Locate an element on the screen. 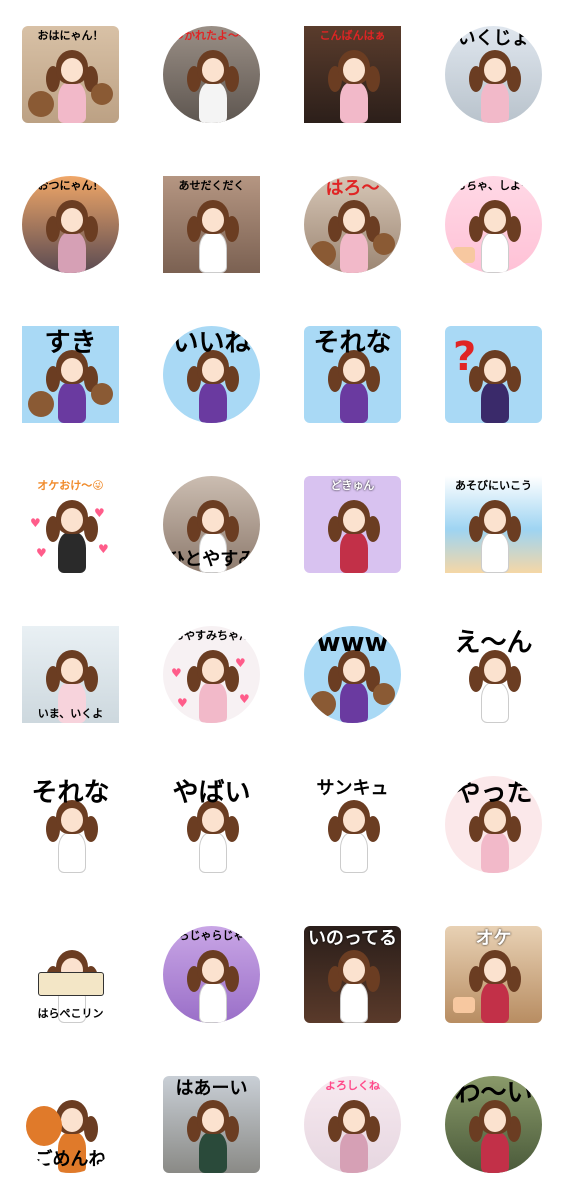 The height and width of the screenshot is (1200, 562). sticker-thumbnail: おちゃ、しよー is located at coordinates (493, 224).